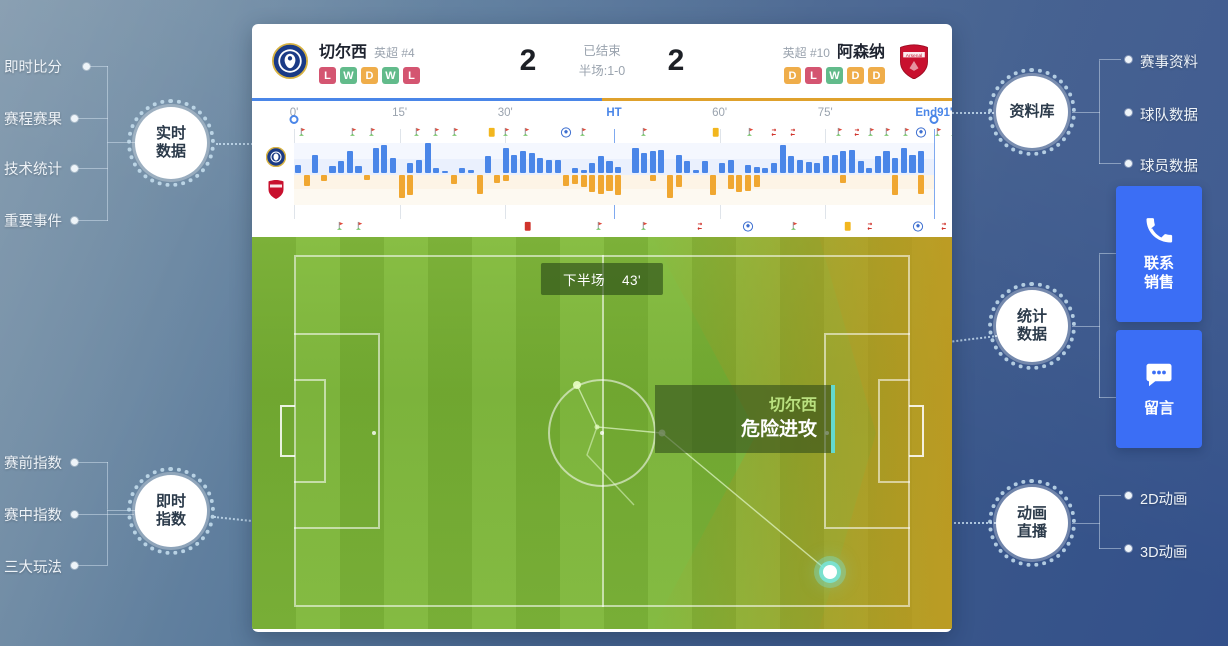 The width and height of the screenshot is (1228, 646). What do you see at coordinates (1169, 61) in the screenshot?
I see `leaf-label-match-info: 赛事资料` at bounding box center [1169, 61].